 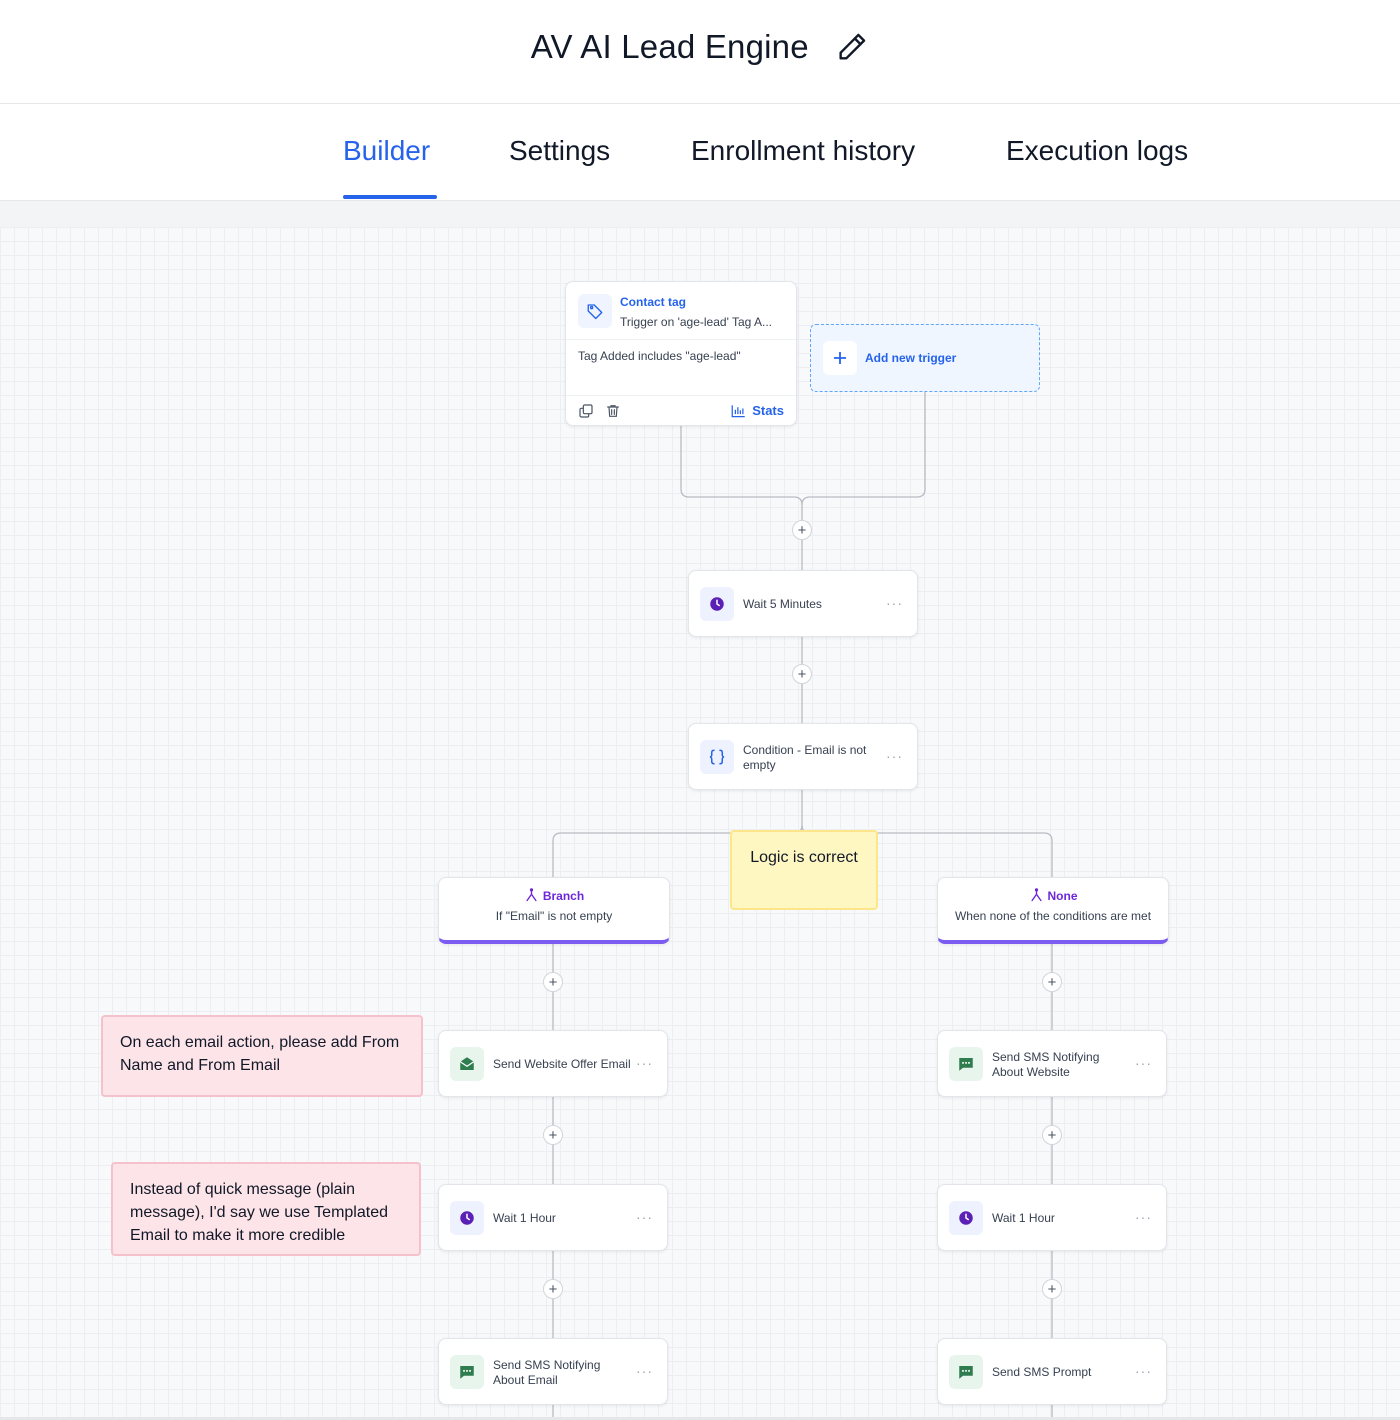 I want to click on stats-button: Stats, so click(x=757, y=410).